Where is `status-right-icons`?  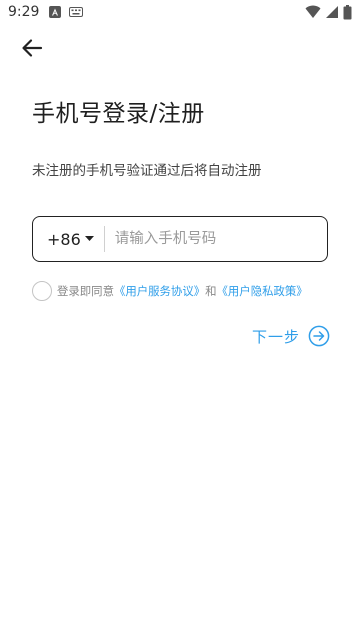 status-right-icons is located at coordinates (328, 12).